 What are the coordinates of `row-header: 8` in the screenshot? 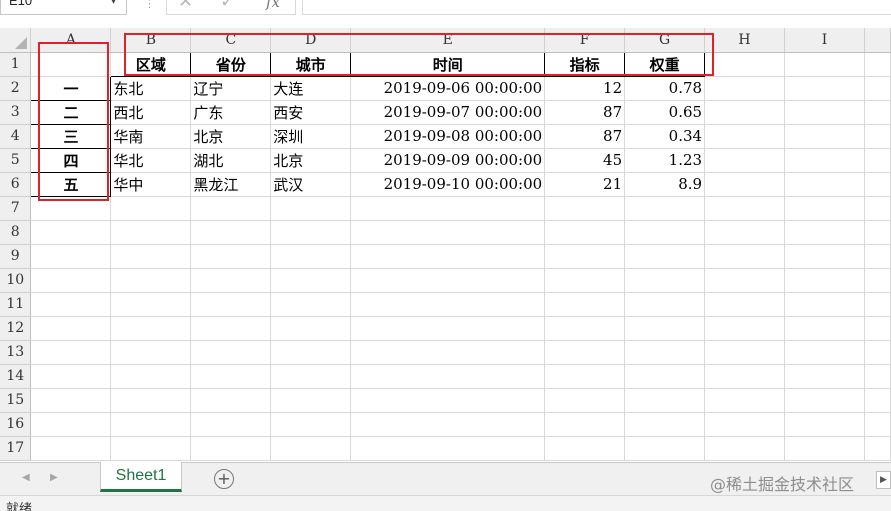 It's located at (16, 232).